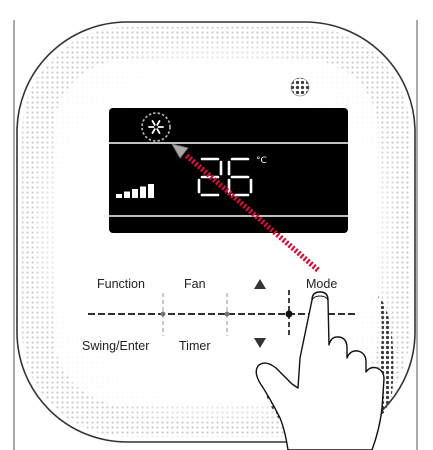 This screenshot has width=433, height=450. What do you see at coordinates (300, 87) in the screenshot?
I see `speaker-grille` at bounding box center [300, 87].